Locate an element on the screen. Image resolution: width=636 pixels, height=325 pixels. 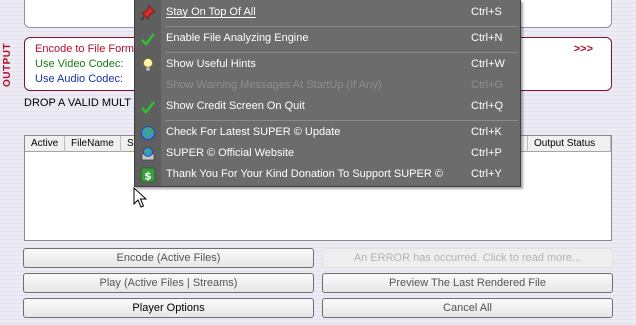
dollar-icon: $ is located at coordinates (148, 175).